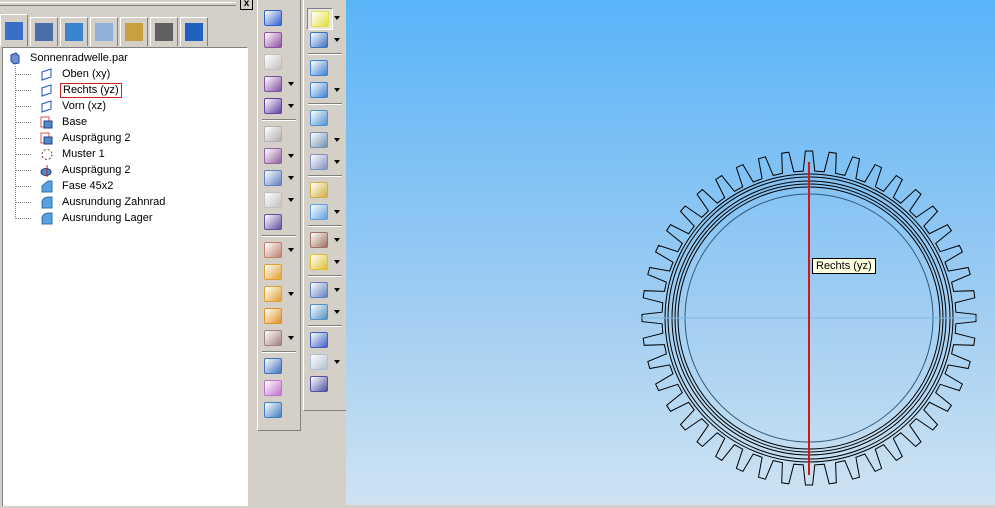  What do you see at coordinates (47, 186) in the screenshot?
I see `chamfer-icon` at bounding box center [47, 186].